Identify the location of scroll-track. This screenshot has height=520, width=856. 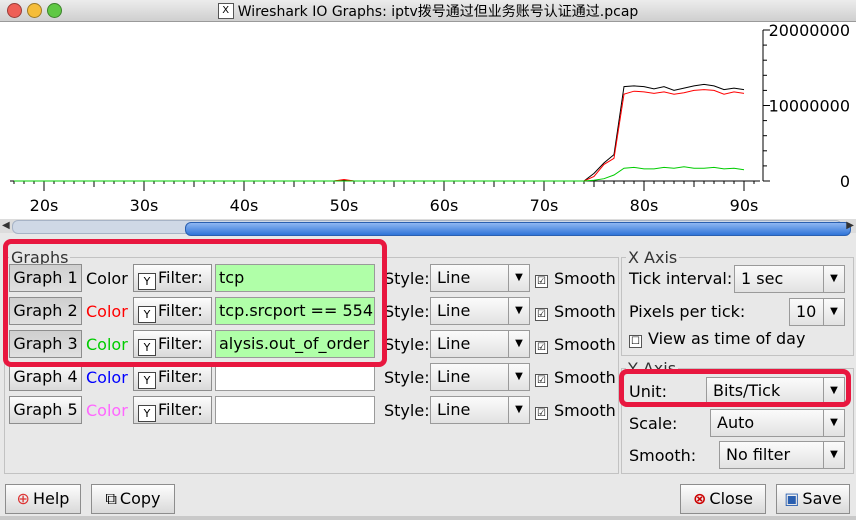
(431, 228).